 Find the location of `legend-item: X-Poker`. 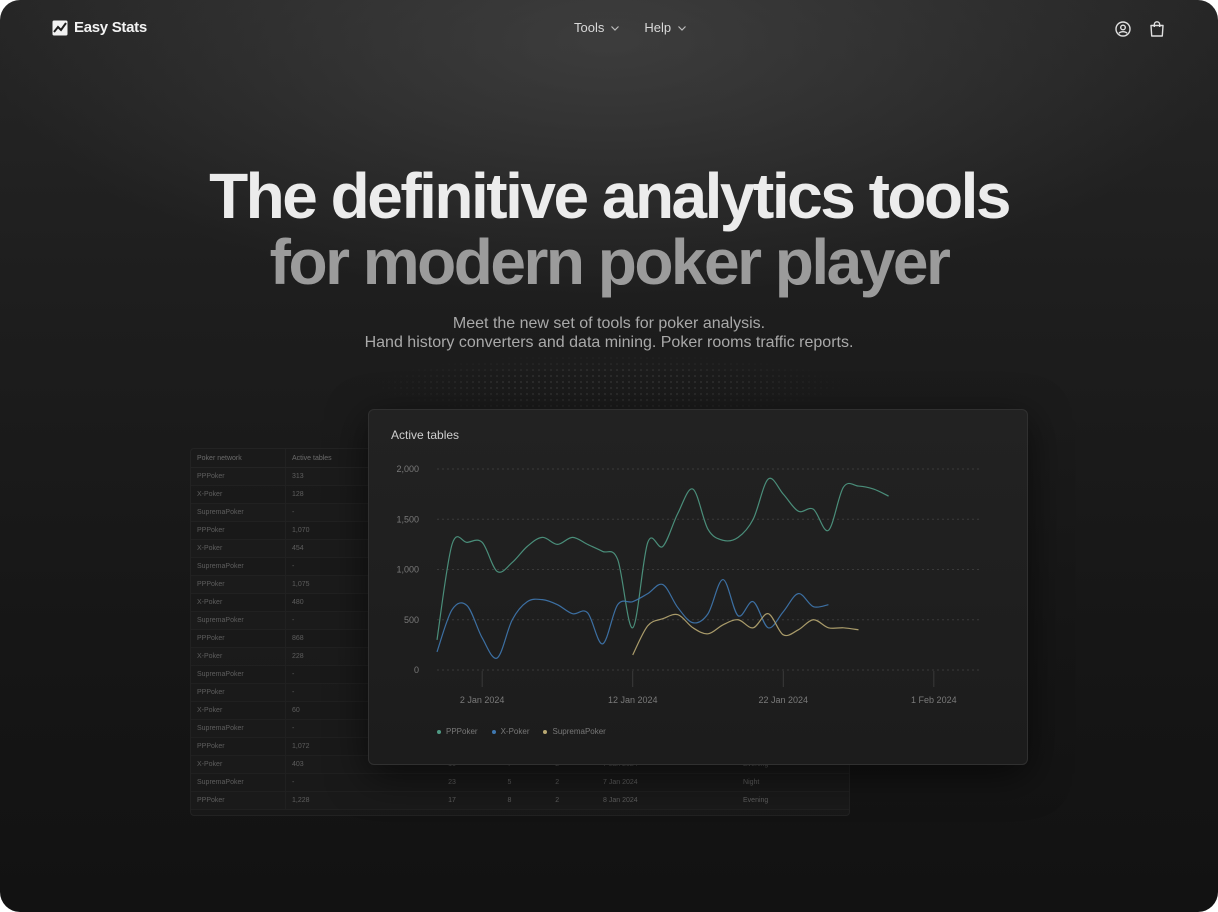

legend-item: X-Poker is located at coordinates (510, 731).